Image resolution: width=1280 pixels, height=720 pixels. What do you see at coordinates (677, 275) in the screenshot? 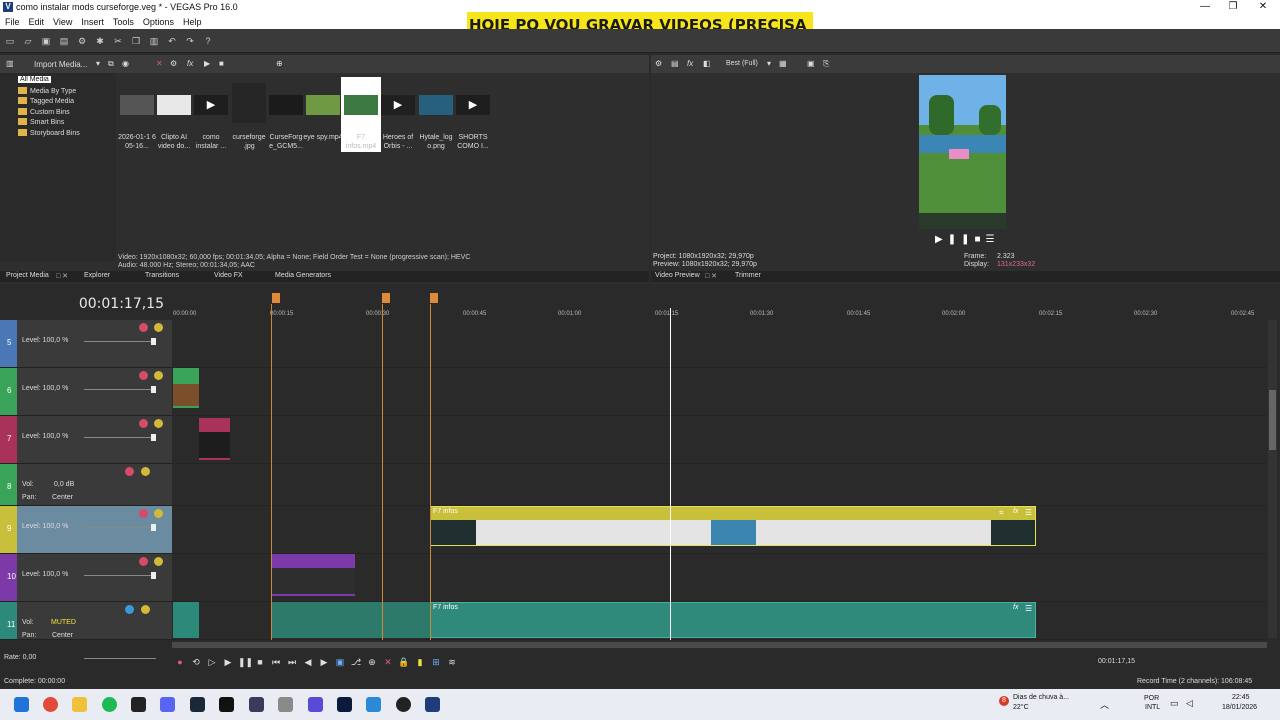
I see `tab-video-preview: Video Preview` at bounding box center [677, 275].